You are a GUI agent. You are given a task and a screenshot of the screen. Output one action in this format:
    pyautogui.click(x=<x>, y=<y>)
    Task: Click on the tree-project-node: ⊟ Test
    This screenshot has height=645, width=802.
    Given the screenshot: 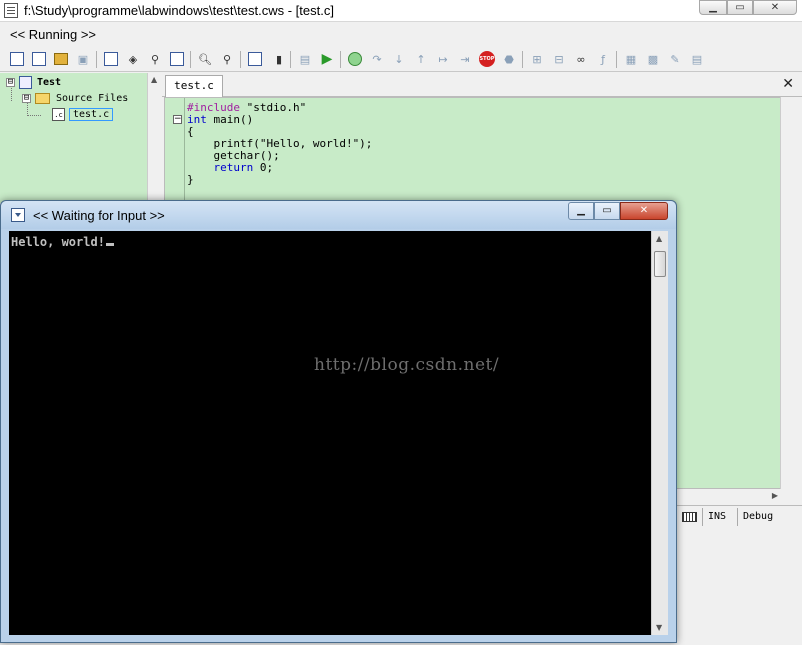 What is the action you would take?
    pyautogui.click(x=33, y=82)
    